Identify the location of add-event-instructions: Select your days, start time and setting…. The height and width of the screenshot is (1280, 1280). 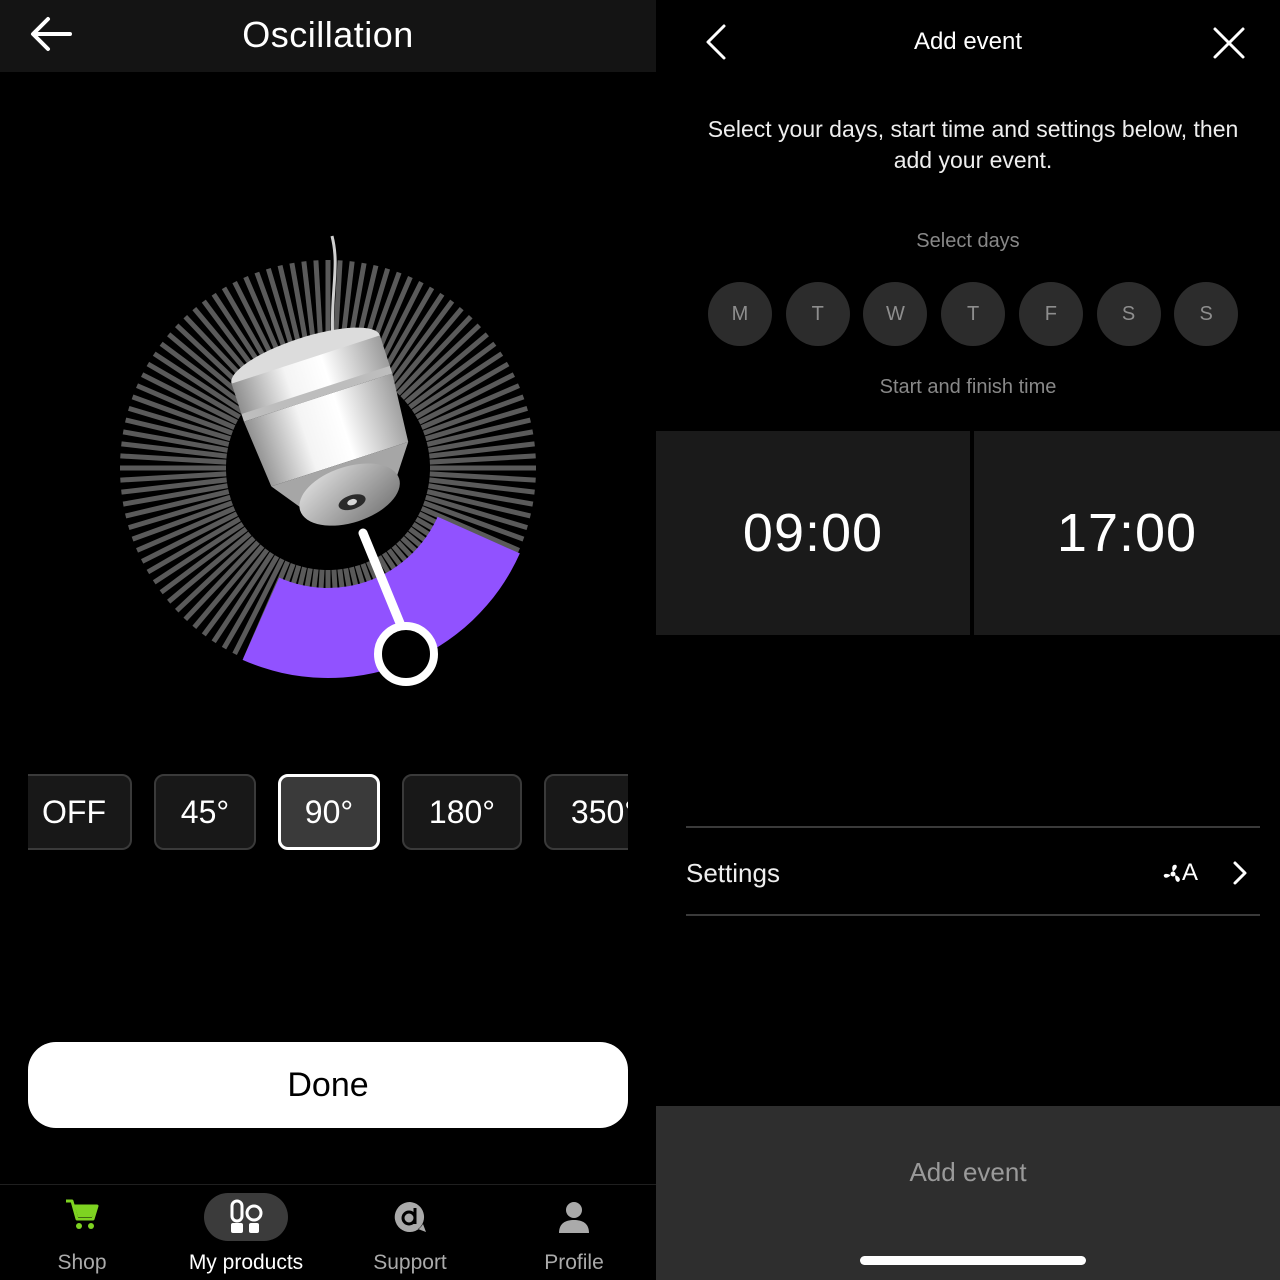
(973, 144).